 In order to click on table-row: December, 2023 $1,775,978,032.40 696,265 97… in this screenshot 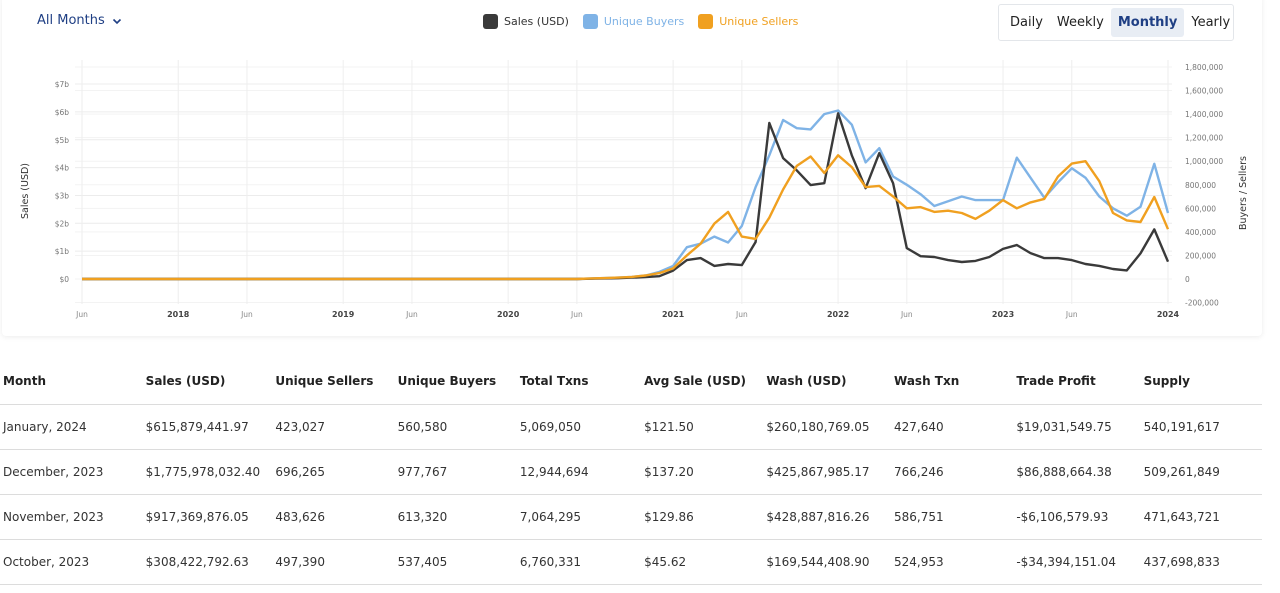, I will do `click(631, 472)`.